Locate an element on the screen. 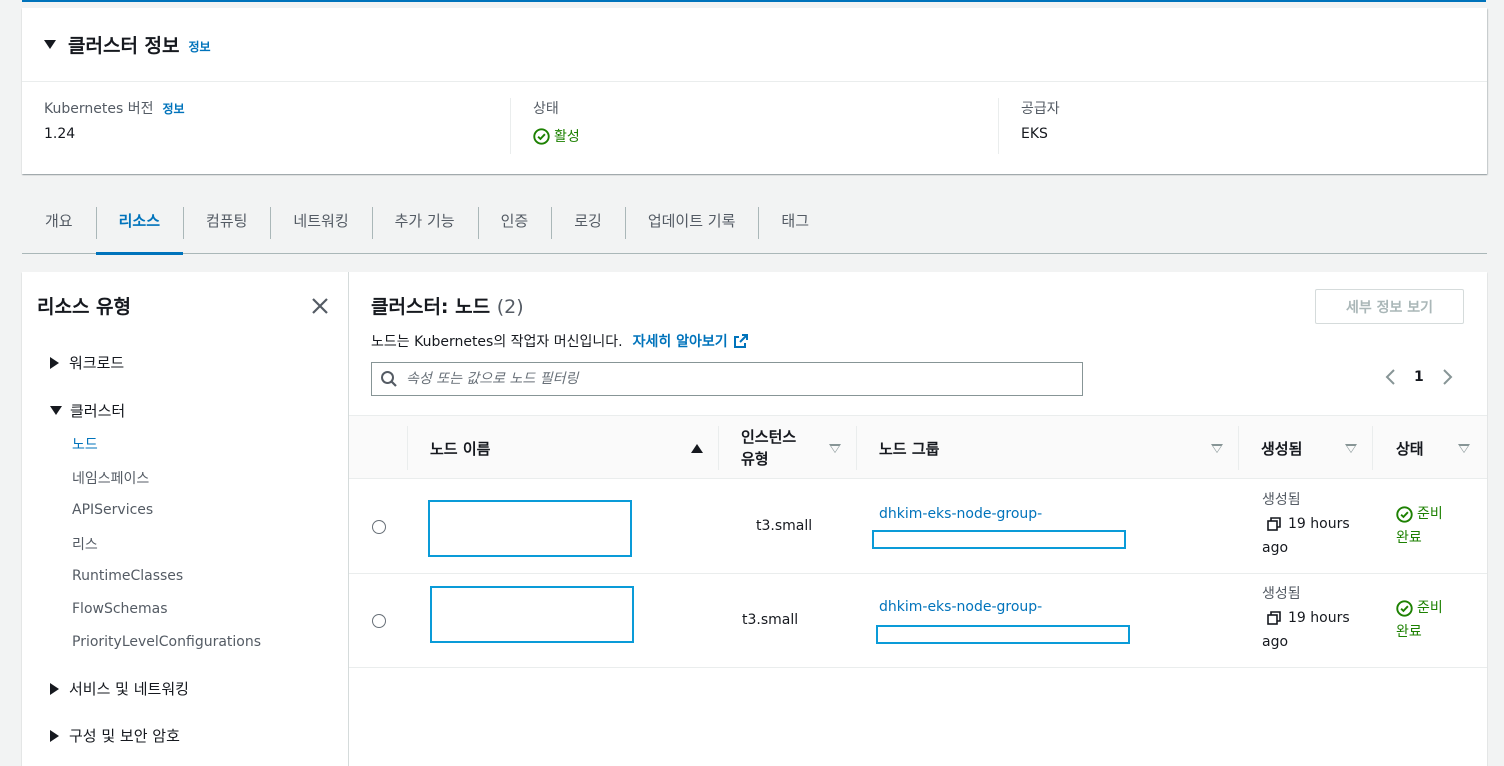  column-status: 상태 is located at coordinates (1410, 448).